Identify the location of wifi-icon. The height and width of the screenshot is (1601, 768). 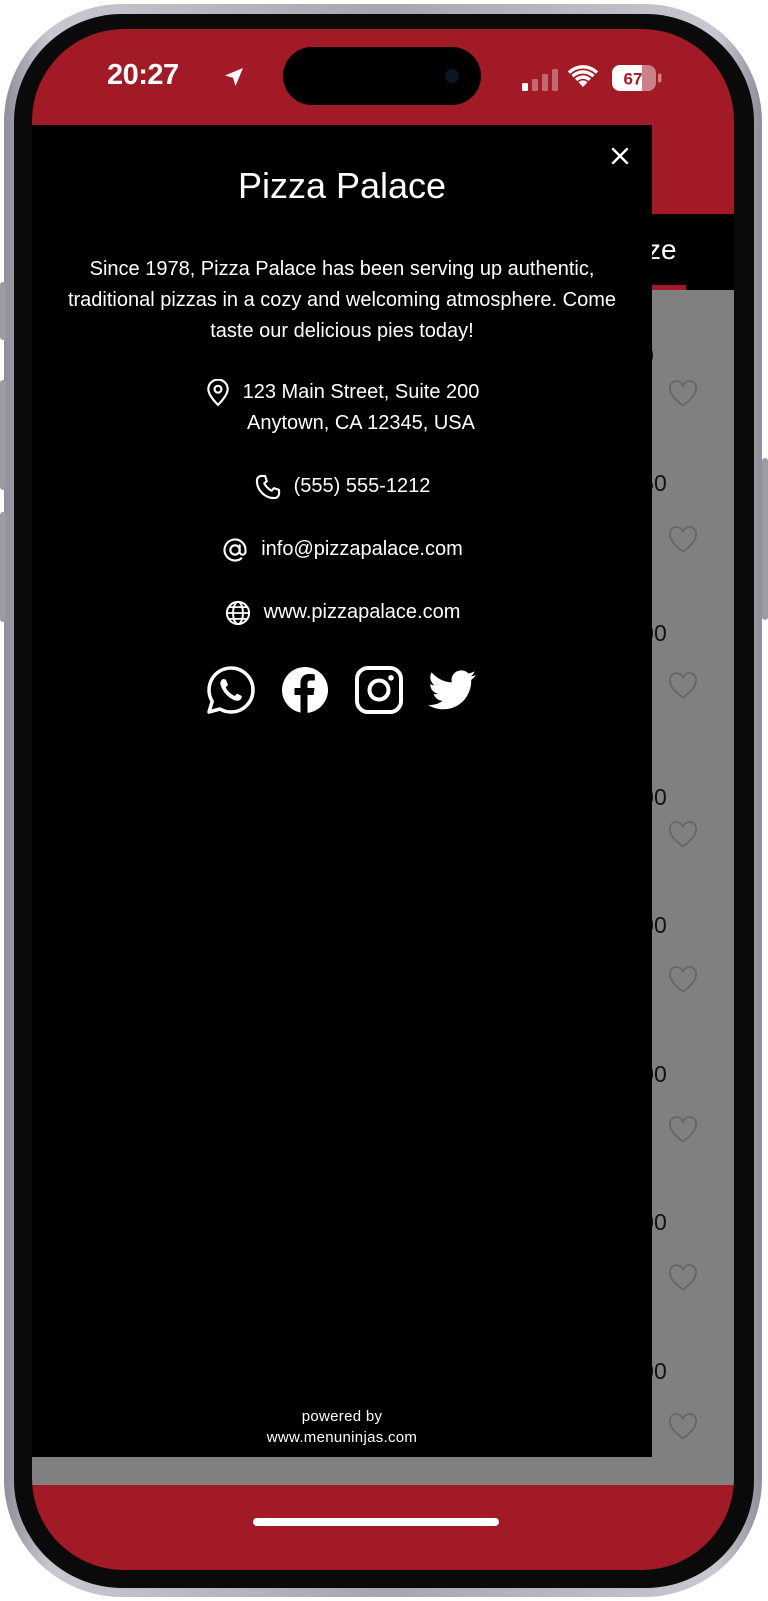
(583, 76).